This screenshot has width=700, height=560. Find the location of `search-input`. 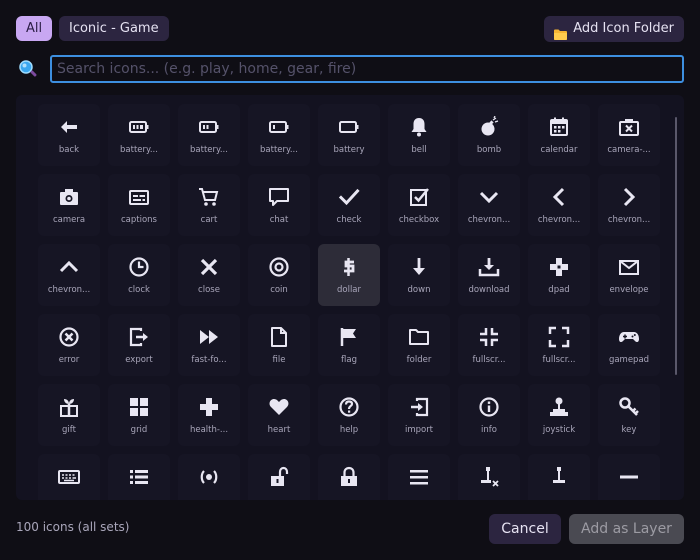

search-input is located at coordinates (367, 69).